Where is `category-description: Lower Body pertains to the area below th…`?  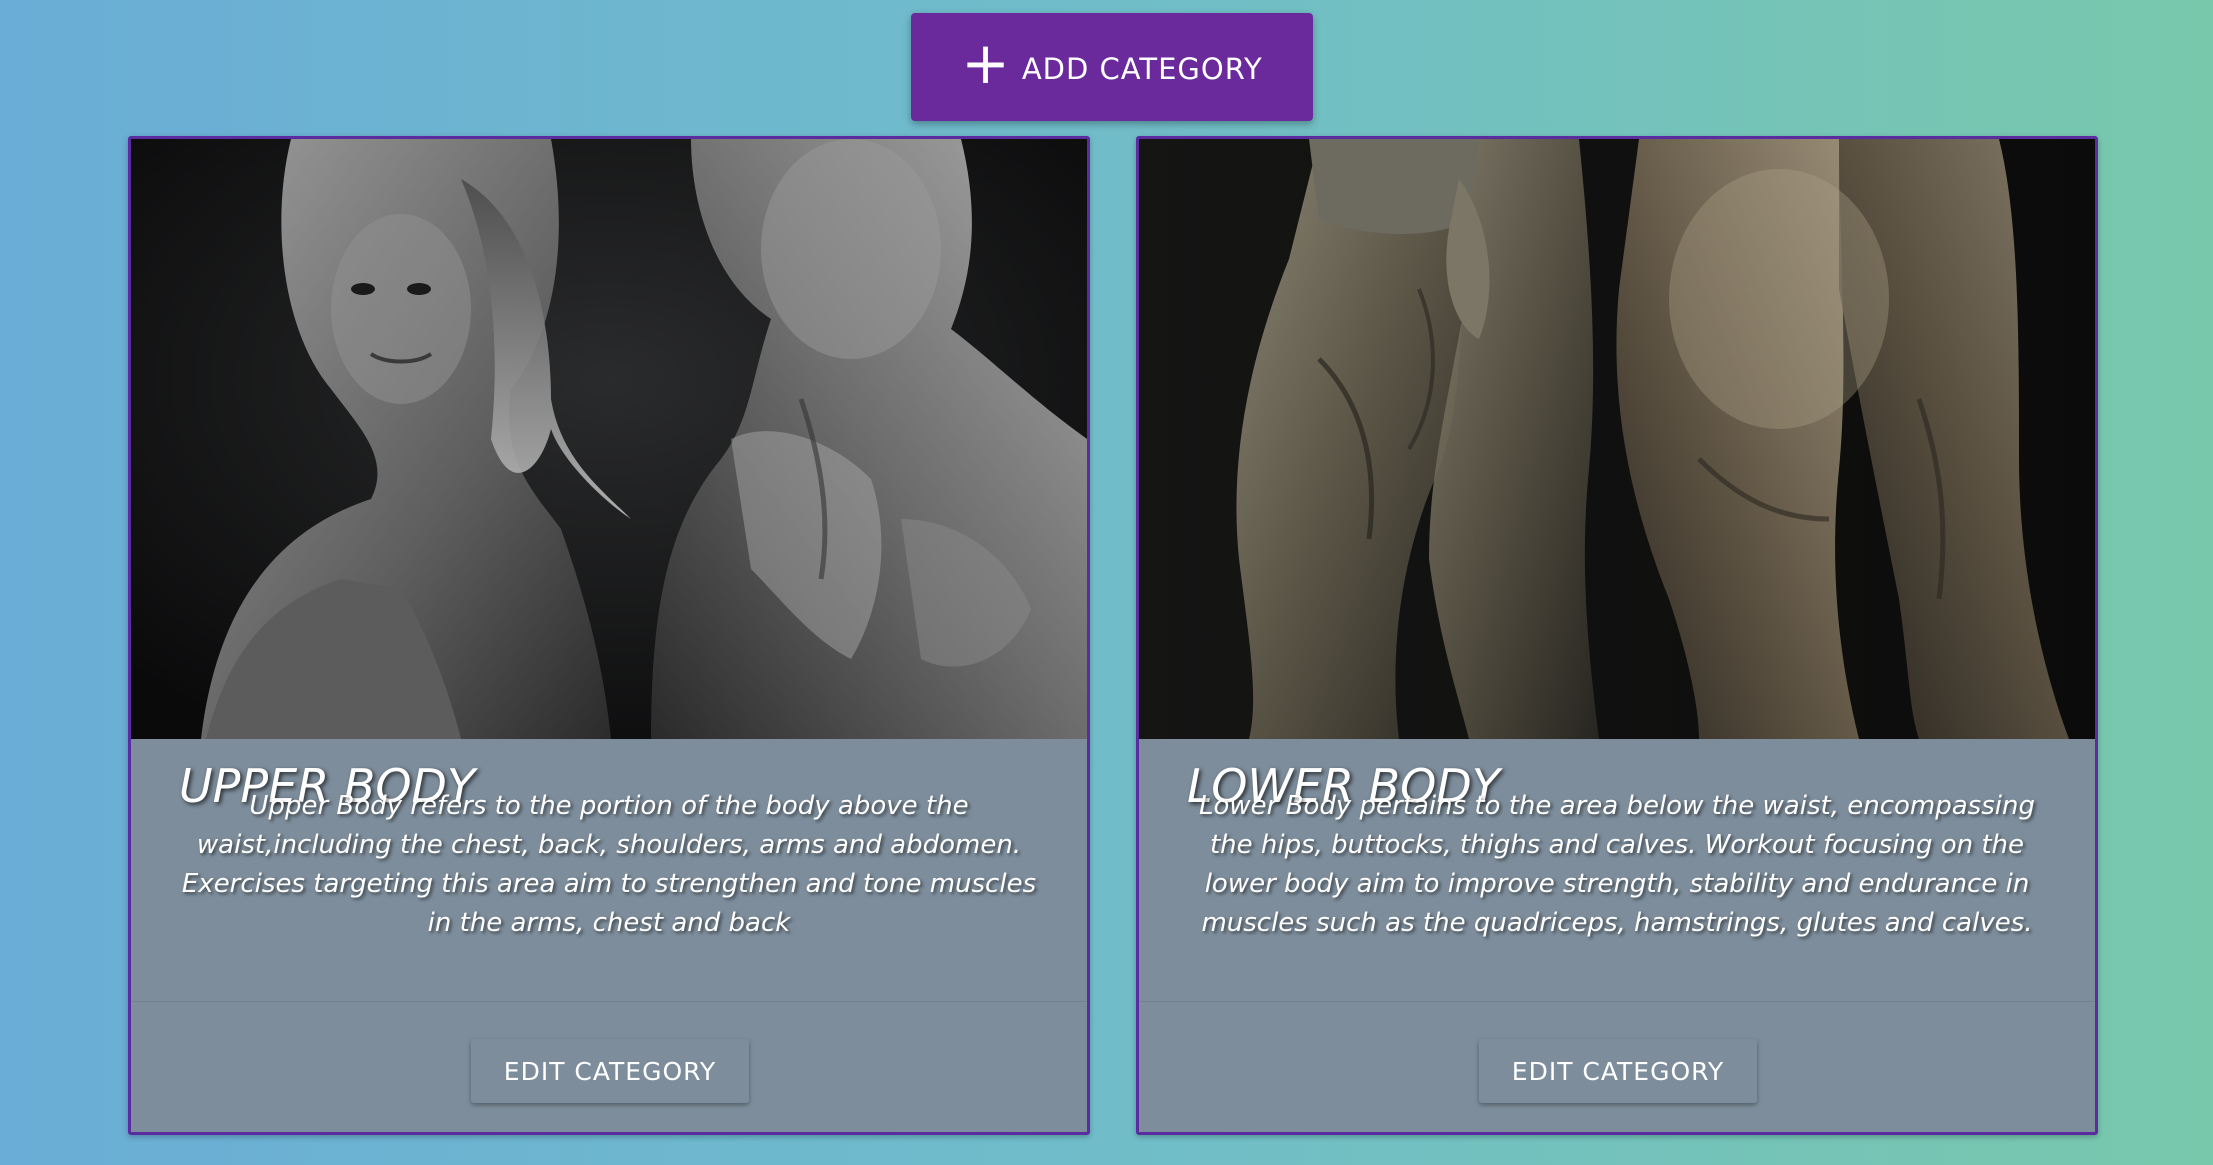 category-description: Lower Body pertains to the area below th… is located at coordinates (1617, 864).